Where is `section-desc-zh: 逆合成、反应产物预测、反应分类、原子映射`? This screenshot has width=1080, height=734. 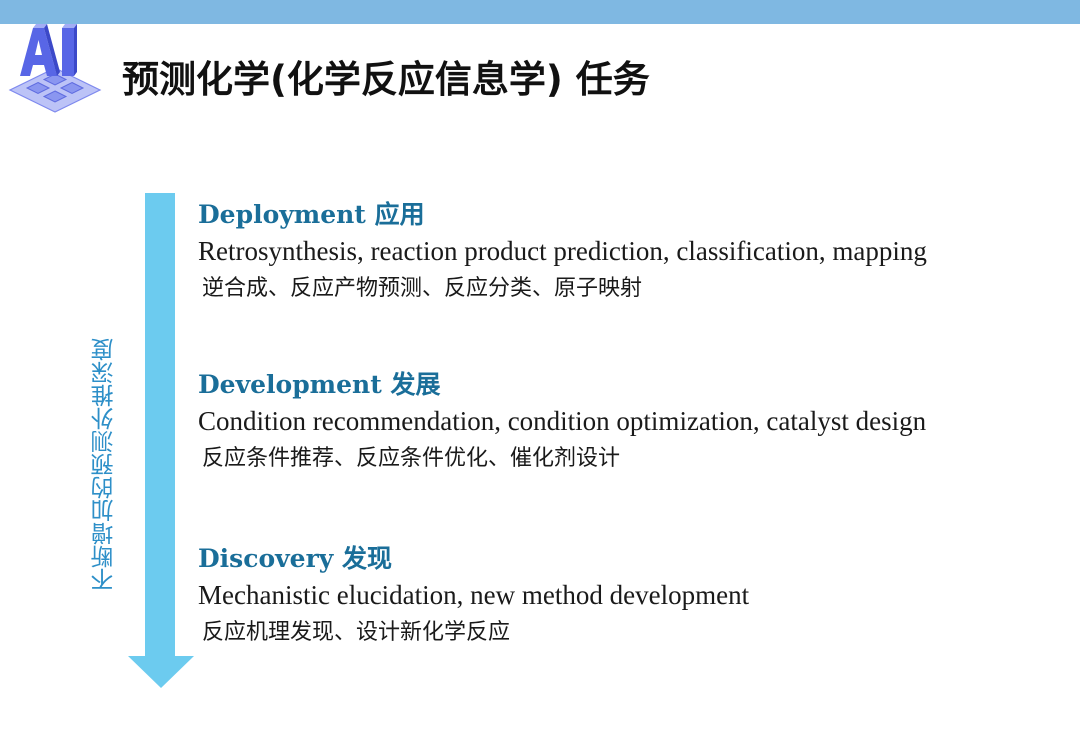 section-desc-zh: 逆合成、反应产物预测、反应分类、原子映射 is located at coordinates (422, 288).